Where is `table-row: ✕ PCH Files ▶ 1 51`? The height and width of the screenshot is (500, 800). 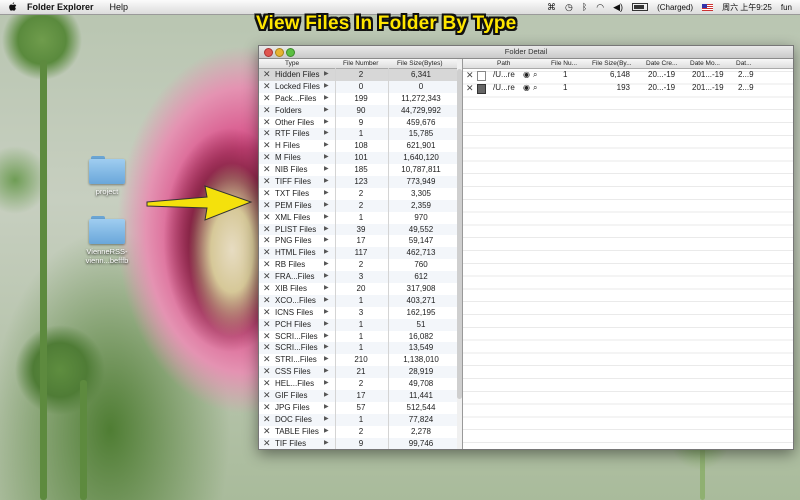
table-row: ✕ PCH Files ▶ 1 51 is located at coordinates (358, 324).